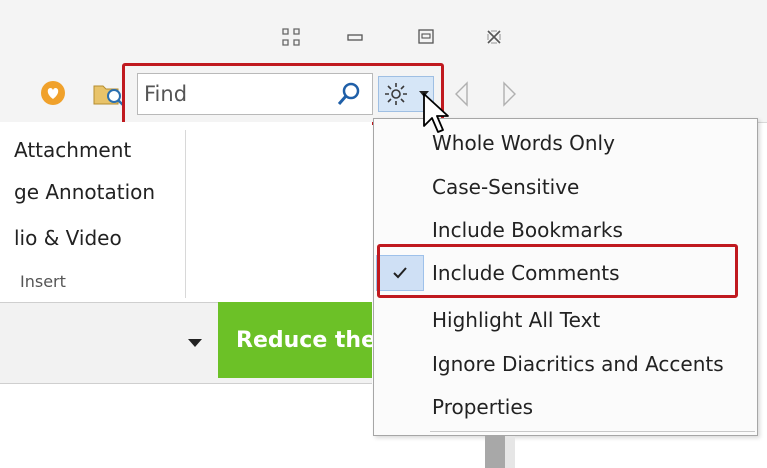  I want to click on title-bar, so click(383, 34).